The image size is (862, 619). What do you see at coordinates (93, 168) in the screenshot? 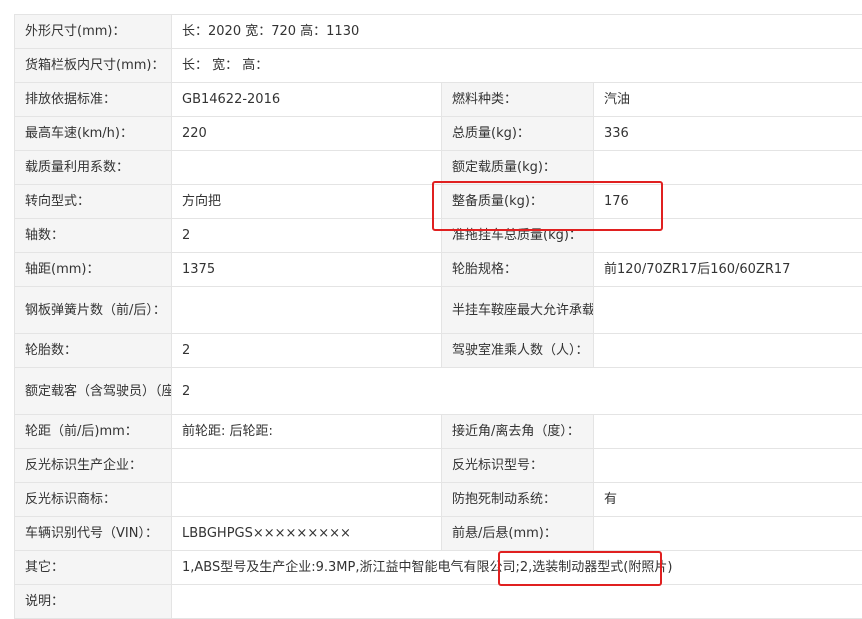
I see `spec-label: 载质量利用系数：` at bounding box center [93, 168].